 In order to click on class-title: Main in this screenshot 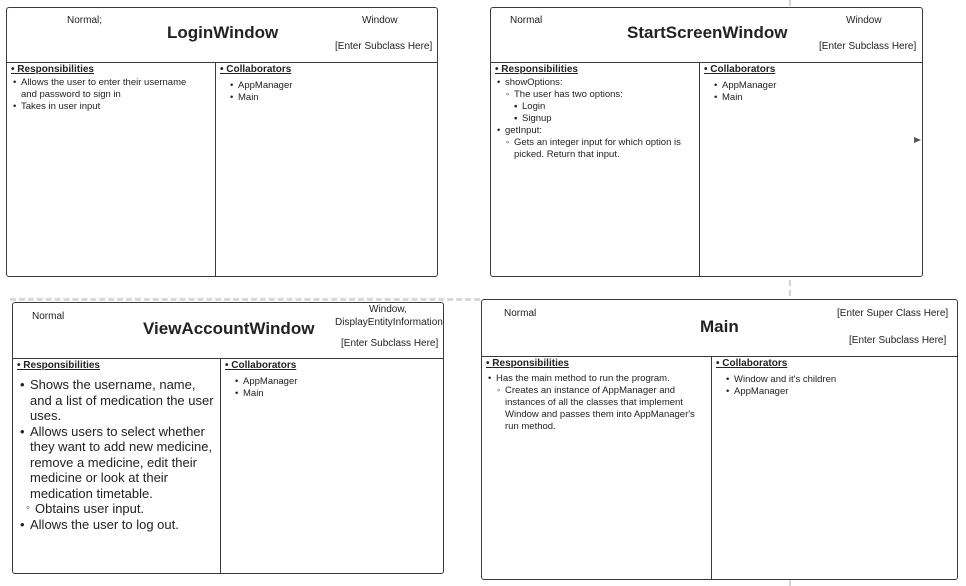, I will do `click(719, 326)`.